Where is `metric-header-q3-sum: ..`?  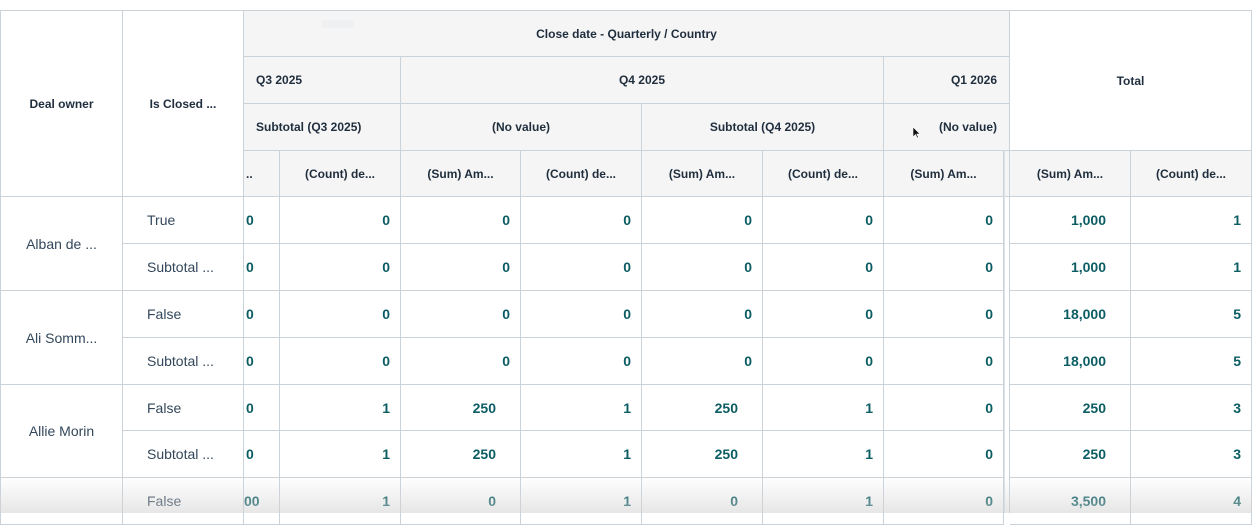 metric-header-q3-sum: .. is located at coordinates (262, 174).